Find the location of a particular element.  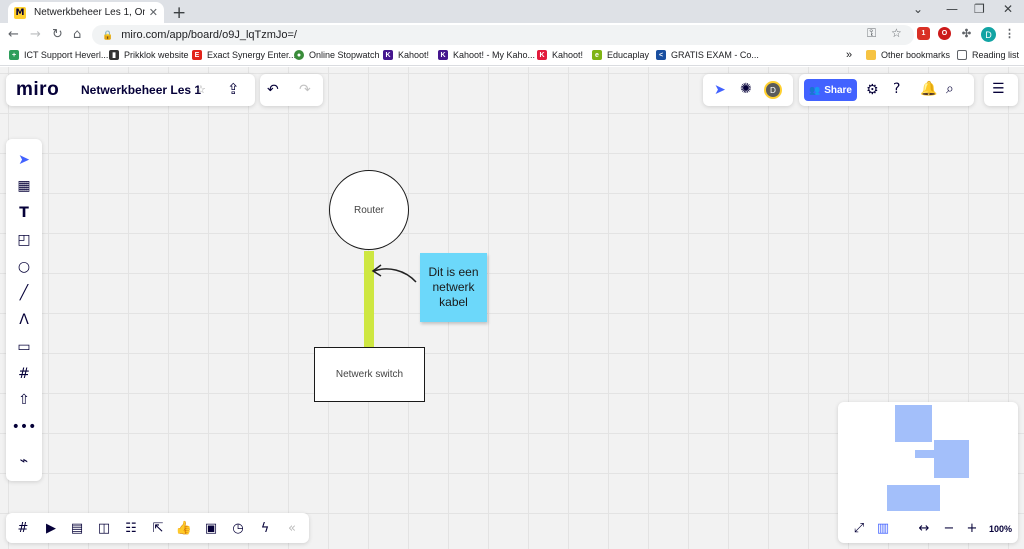

bell-icon: 🔔 is located at coordinates (928, 89).